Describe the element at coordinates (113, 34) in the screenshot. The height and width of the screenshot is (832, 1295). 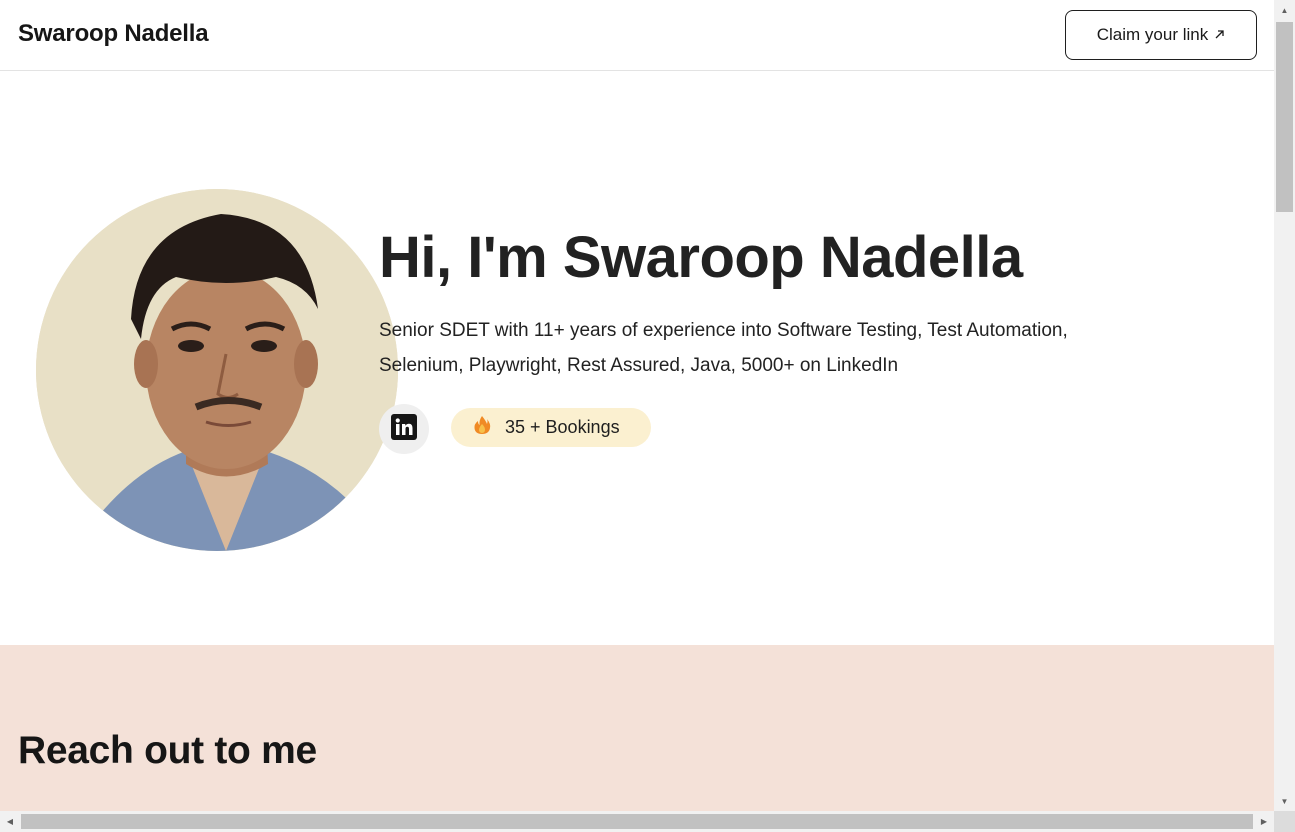
I see `brand-name: Swaroop Nadella` at that location.